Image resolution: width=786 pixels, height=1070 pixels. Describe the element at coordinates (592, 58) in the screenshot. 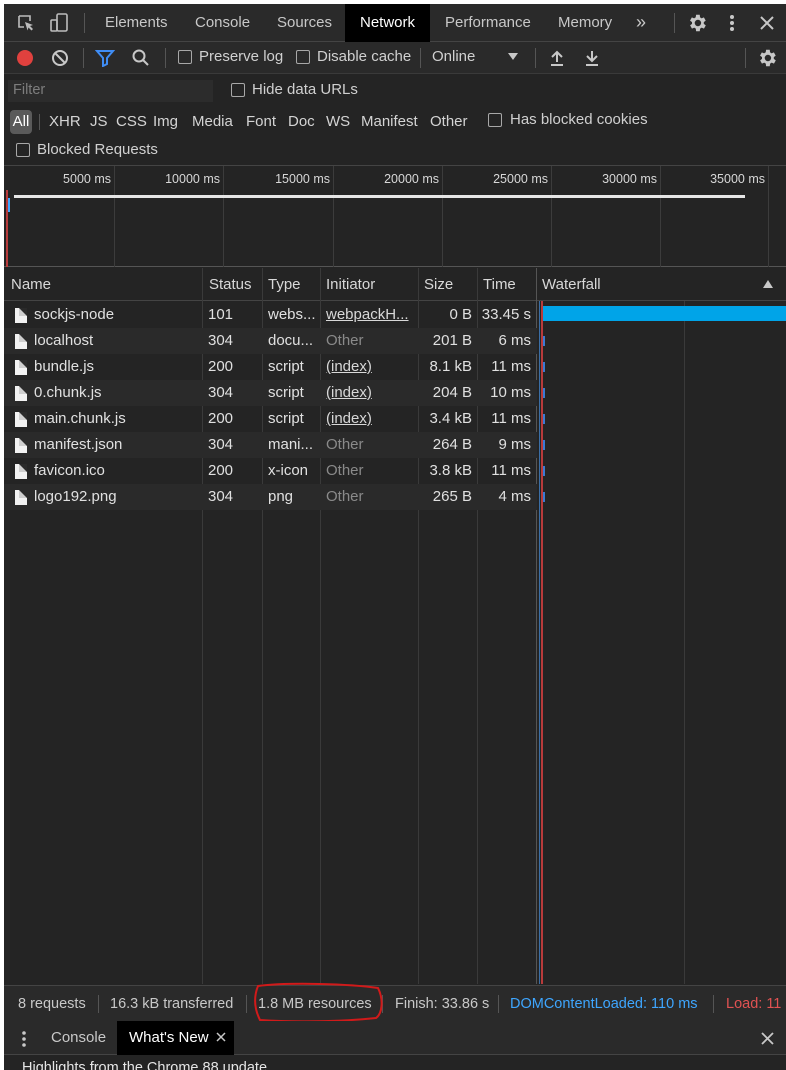

I see `export-har-icon` at that location.